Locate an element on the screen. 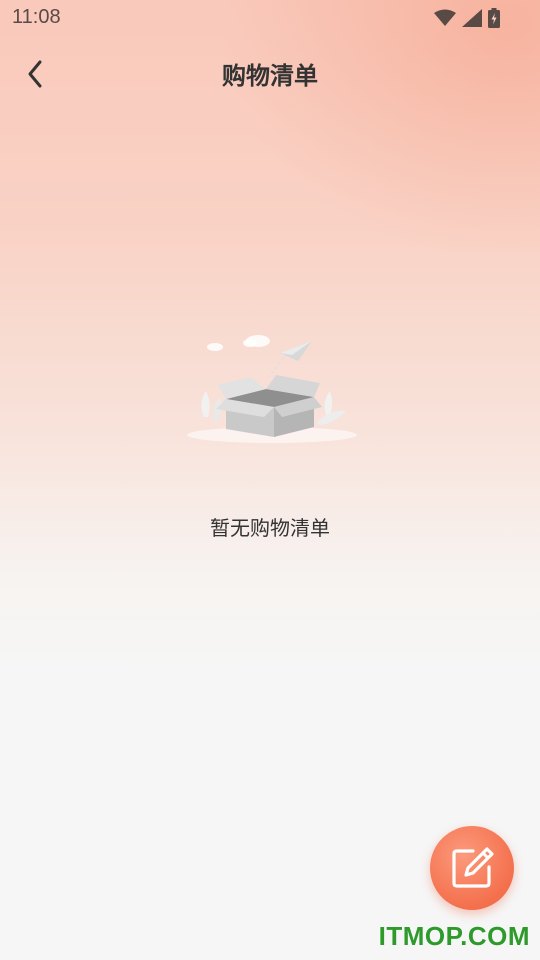 The height and width of the screenshot is (960, 540). status-icons is located at coordinates (467, 18).